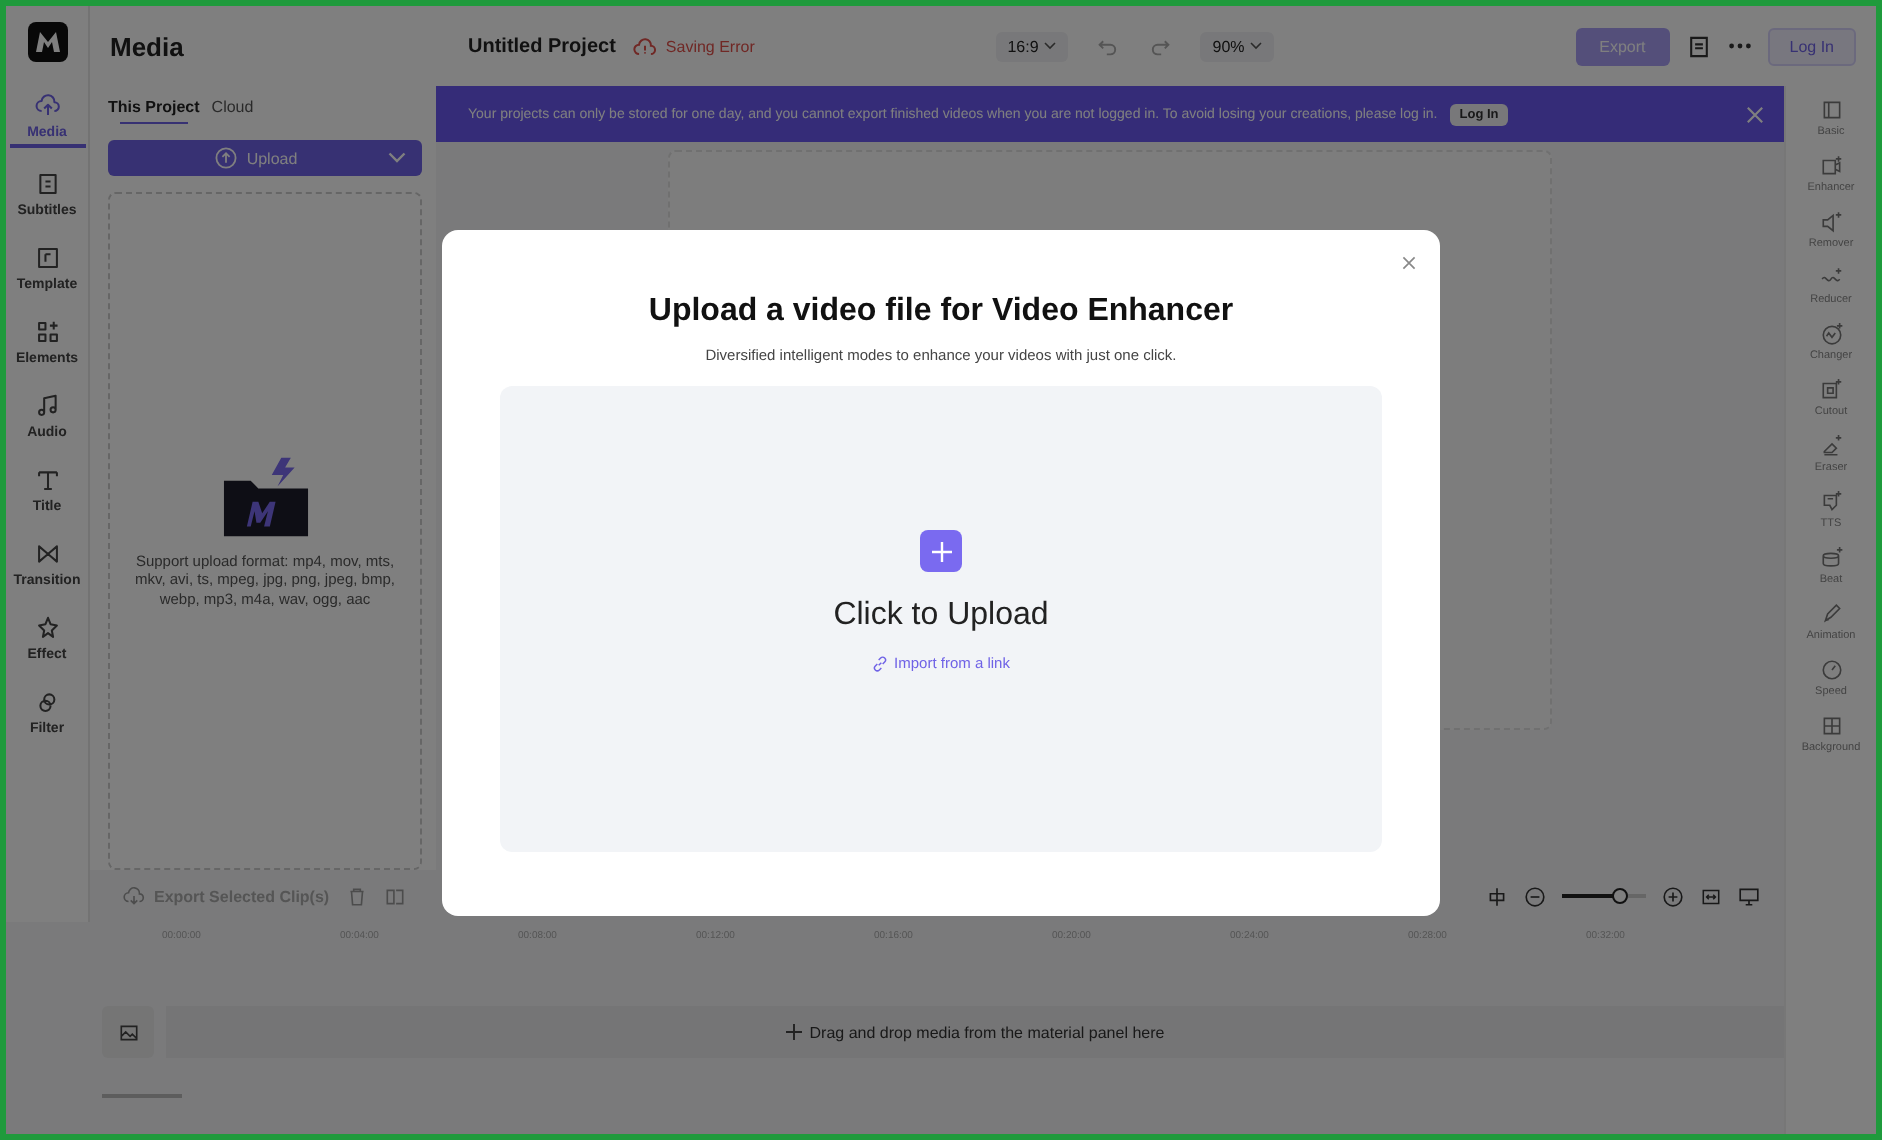 The width and height of the screenshot is (1882, 1140). What do you see at coordinates (134, 896) in the screenshot?
I see `cloud-download-icon` at bounding box center [134, 896].